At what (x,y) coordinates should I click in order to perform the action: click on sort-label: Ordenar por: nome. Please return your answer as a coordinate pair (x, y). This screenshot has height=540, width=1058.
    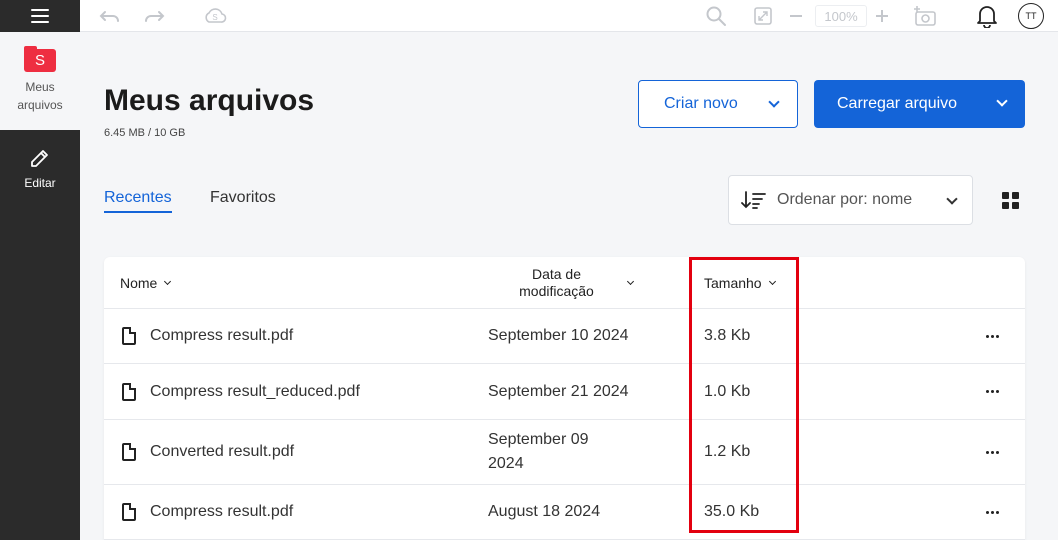
    Looking at the image, I should click on (845, 199).